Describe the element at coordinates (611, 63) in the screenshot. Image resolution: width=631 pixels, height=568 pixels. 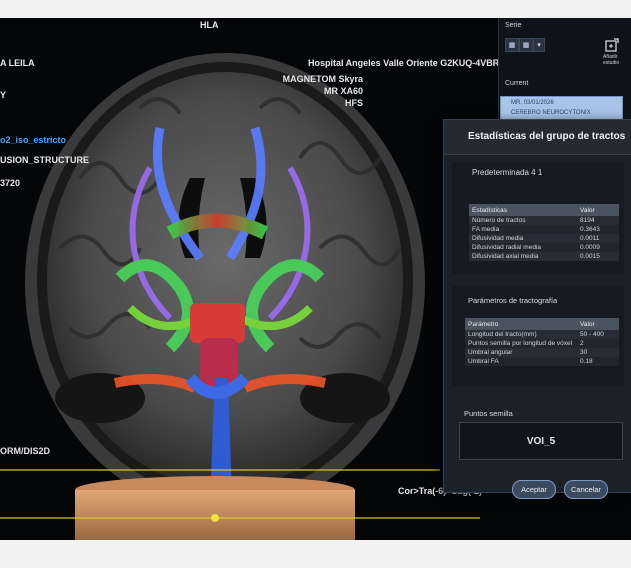
I see `add-study-line2: estudio` at that location.